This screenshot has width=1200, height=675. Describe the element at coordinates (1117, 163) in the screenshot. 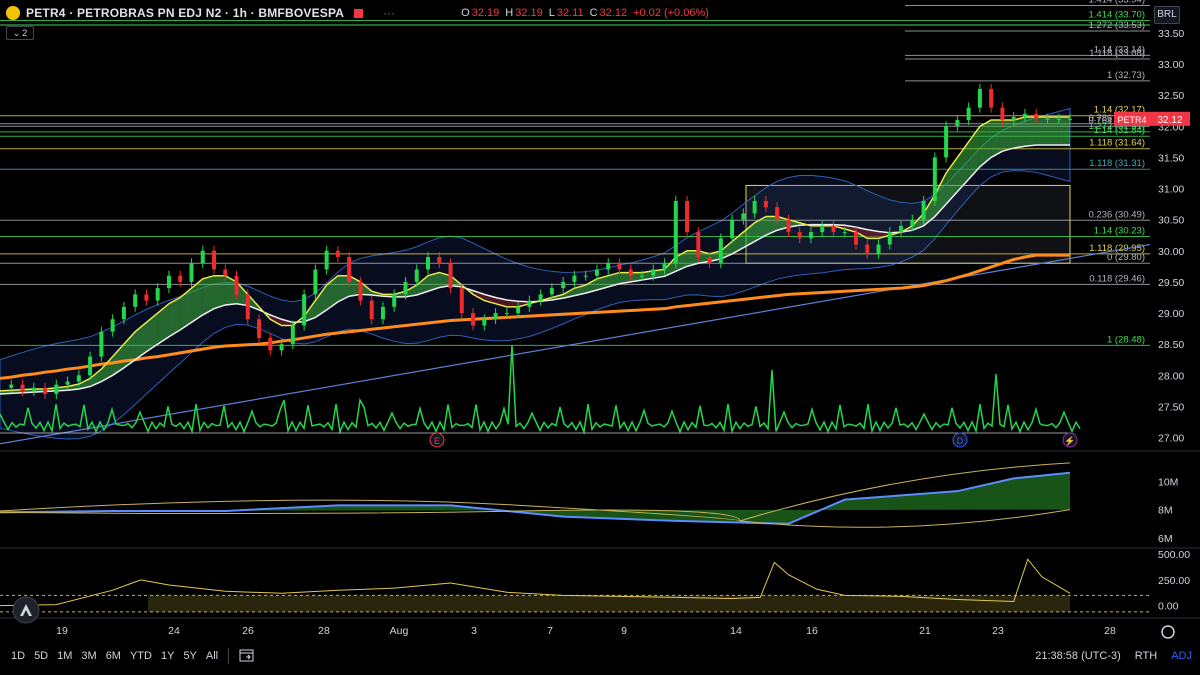

I see `fib-level-label: 1.118 (31.31)` at that location.